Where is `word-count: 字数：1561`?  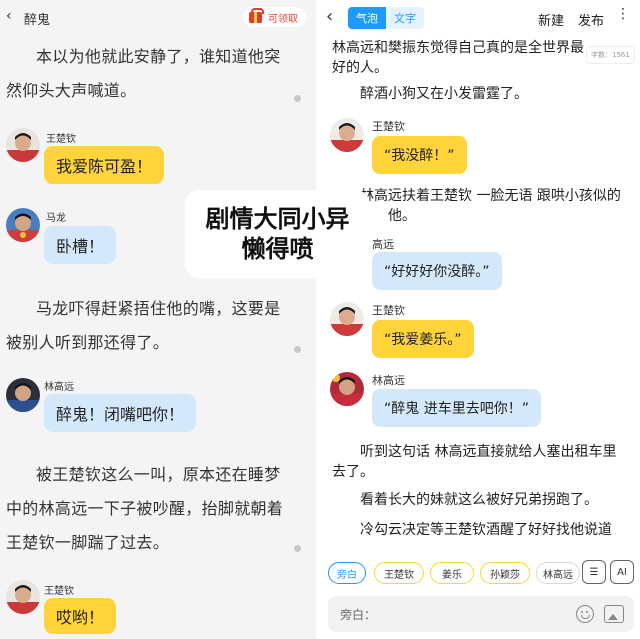
word-count: 字数：1561 is located at coordinates (610, 55).